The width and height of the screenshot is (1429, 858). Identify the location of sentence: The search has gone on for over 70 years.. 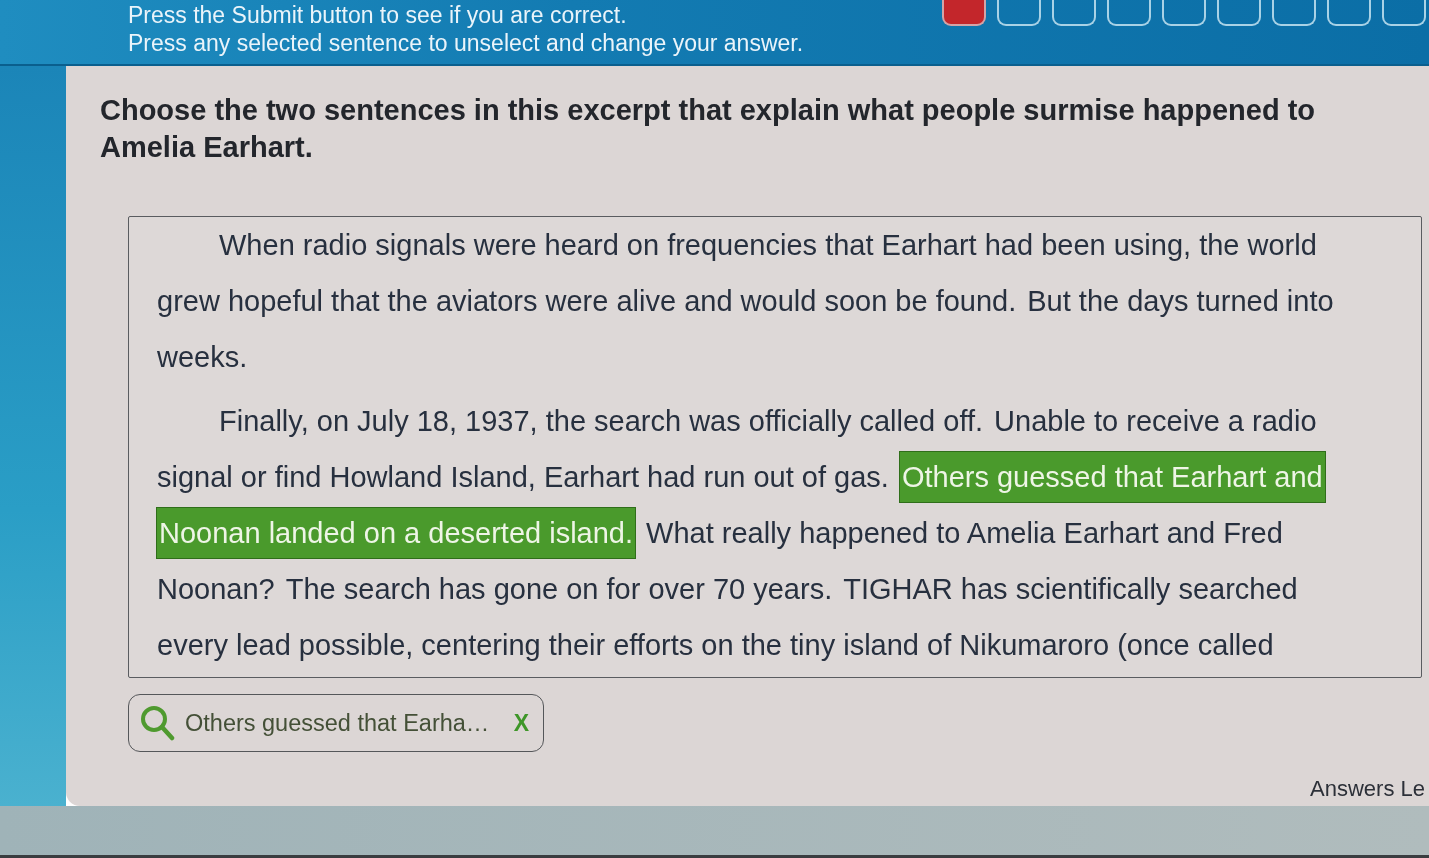
(559, 589).